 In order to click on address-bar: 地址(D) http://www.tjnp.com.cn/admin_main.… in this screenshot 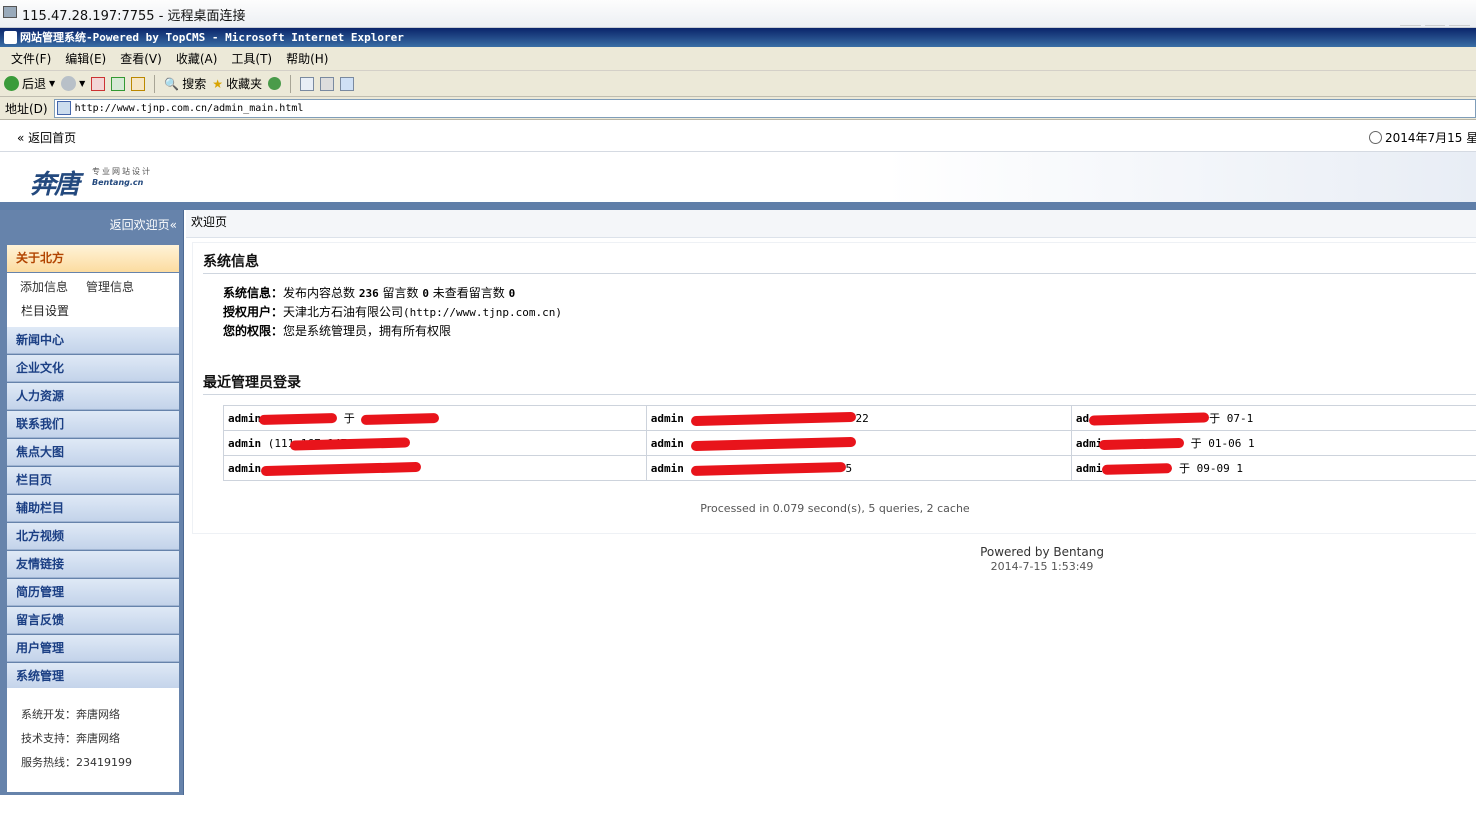, I will do `click(738, 108)`.